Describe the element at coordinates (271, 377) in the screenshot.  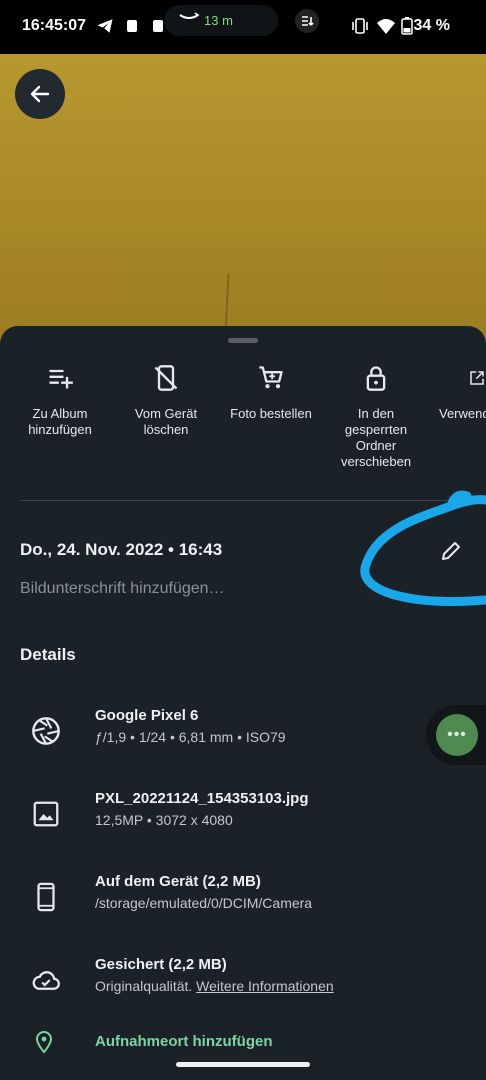
I see `cart-icon` at that location.